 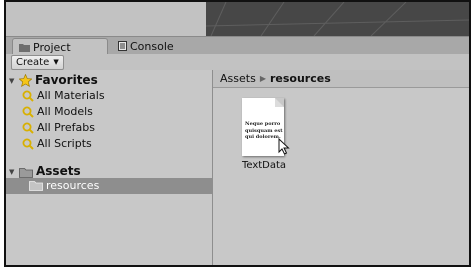 What do you see at coordinates (36, 188) in the screenshot?
I see `folder-icon` at bounding box center [36, 188].